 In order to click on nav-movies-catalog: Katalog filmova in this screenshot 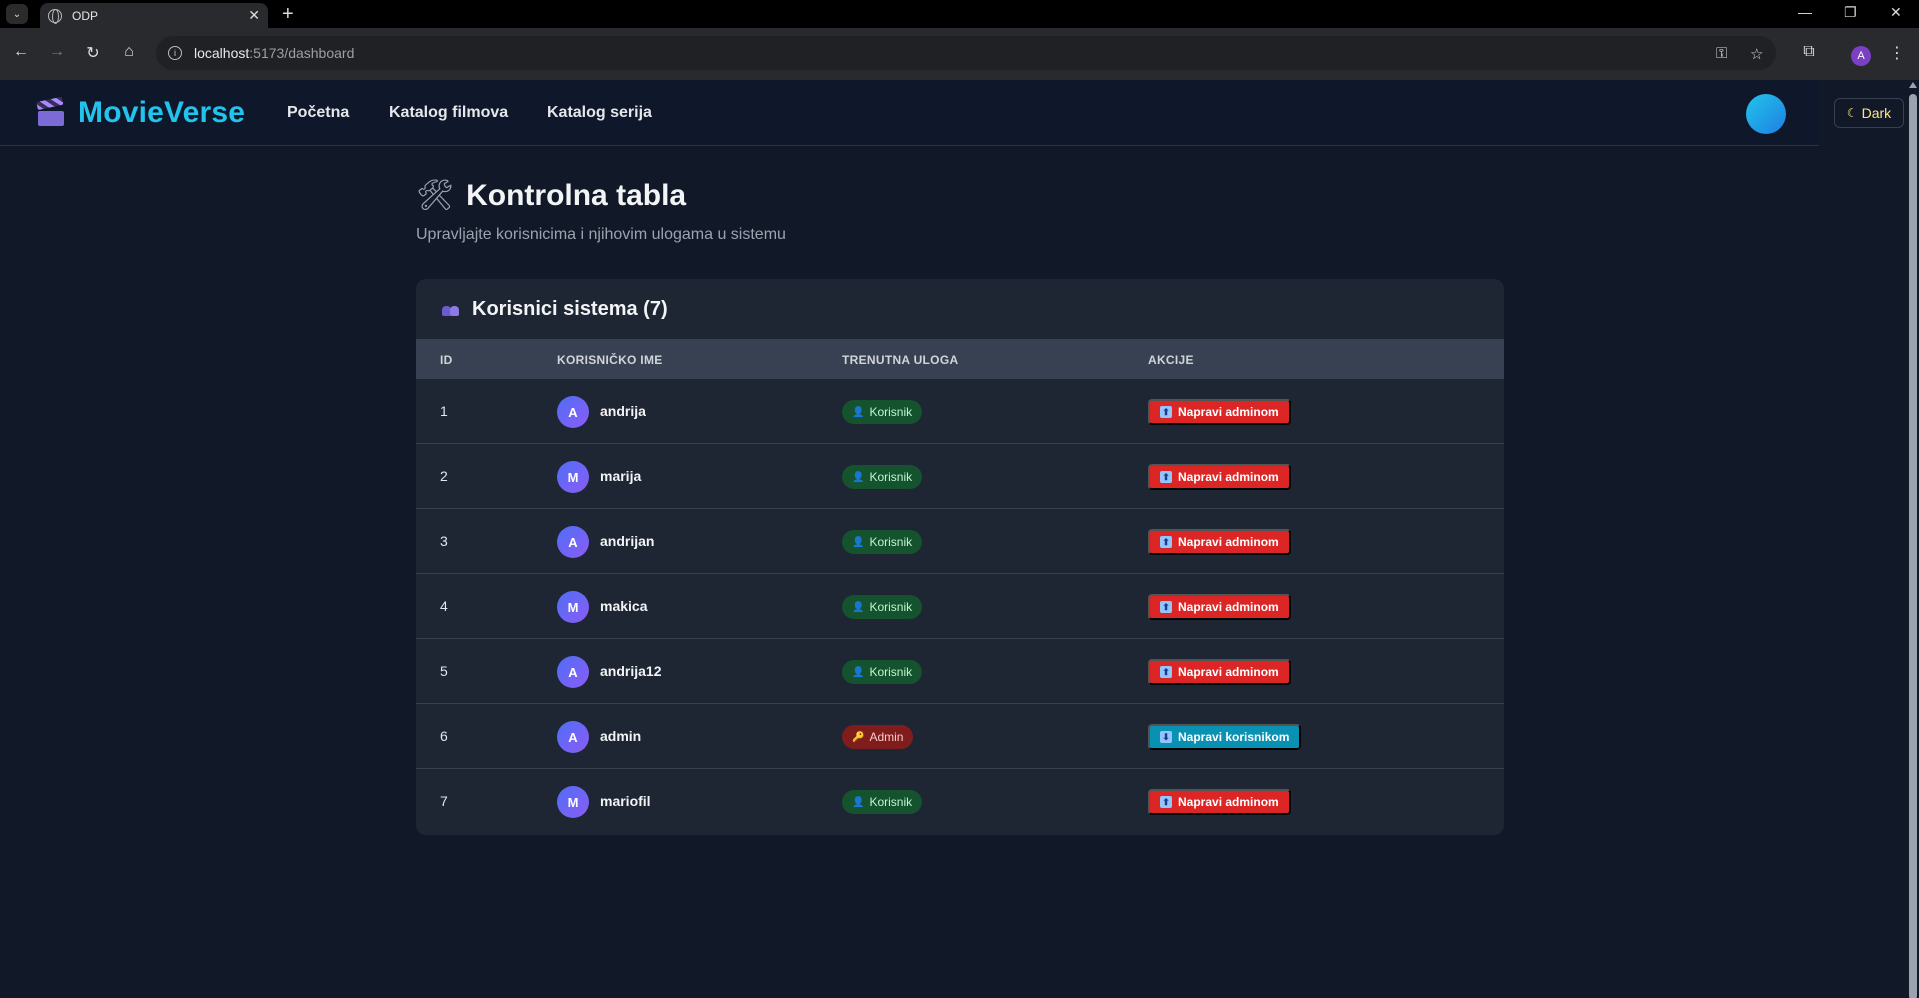, I will do `click(448, 113)`.